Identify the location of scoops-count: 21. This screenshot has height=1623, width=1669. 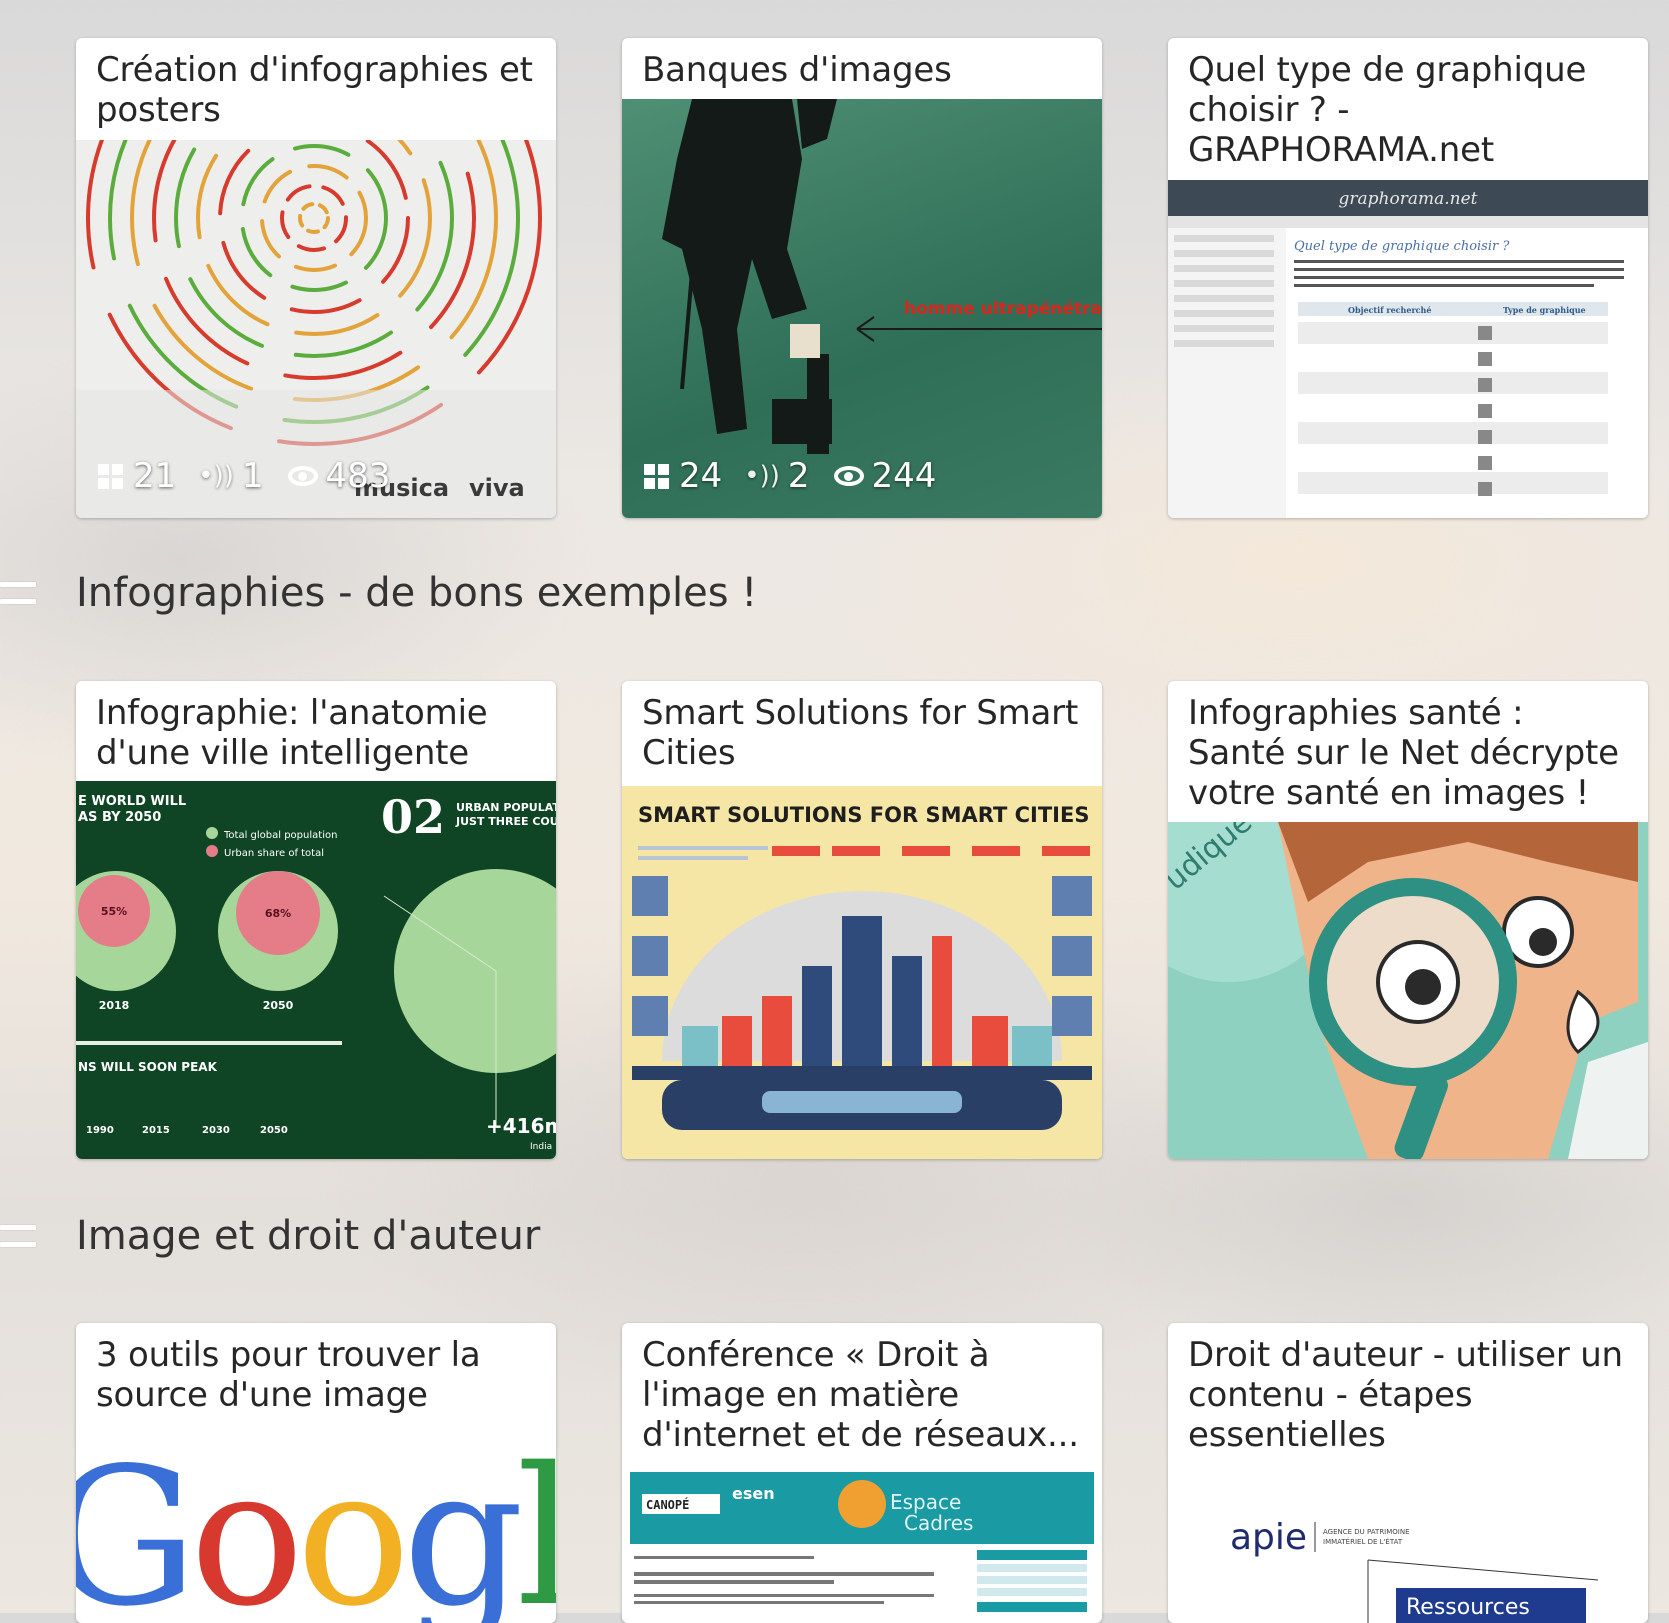
(155, 476).